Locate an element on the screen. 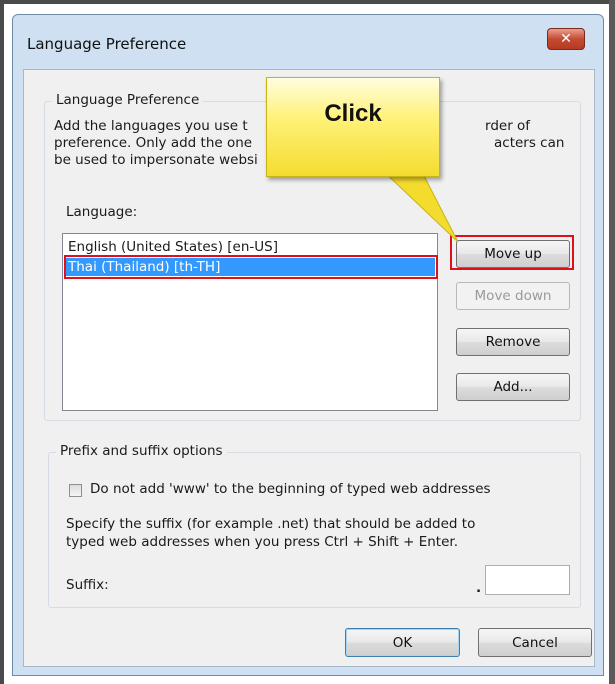 This screenshot has height=684, width=615. language-group-legend: Language Preference is located at coordinates (128, 100).